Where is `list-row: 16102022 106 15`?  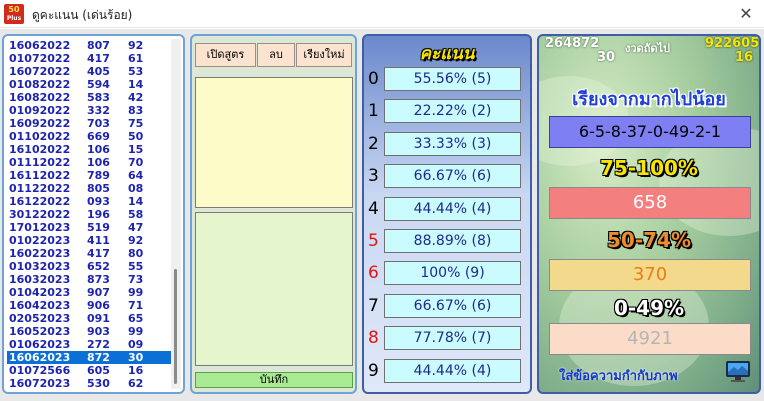
list-row: 16102022 106 15 is located at coordinates (89, 149).